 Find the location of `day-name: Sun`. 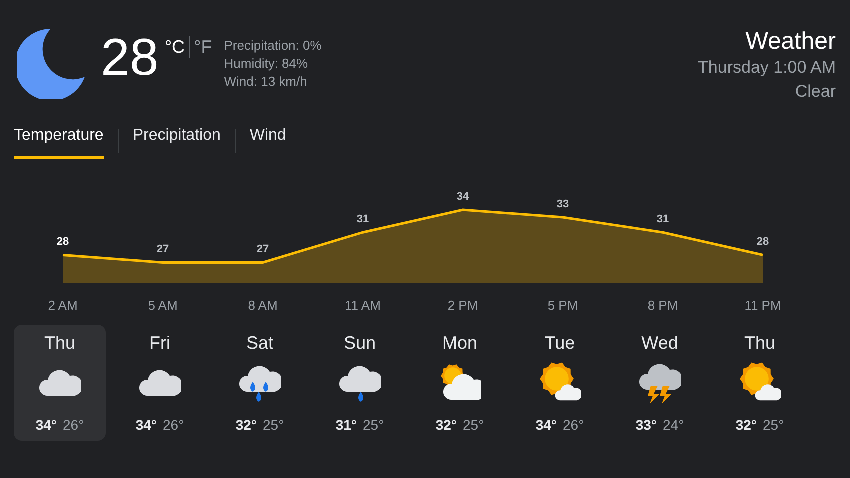

day-name: Sun is located at coordinates (360, 343).